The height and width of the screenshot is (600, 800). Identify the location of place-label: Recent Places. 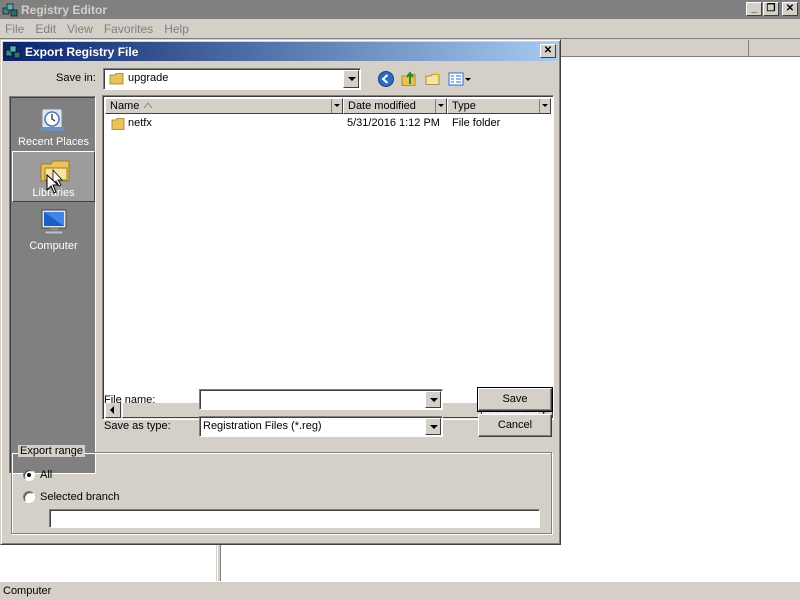
(53, 142).